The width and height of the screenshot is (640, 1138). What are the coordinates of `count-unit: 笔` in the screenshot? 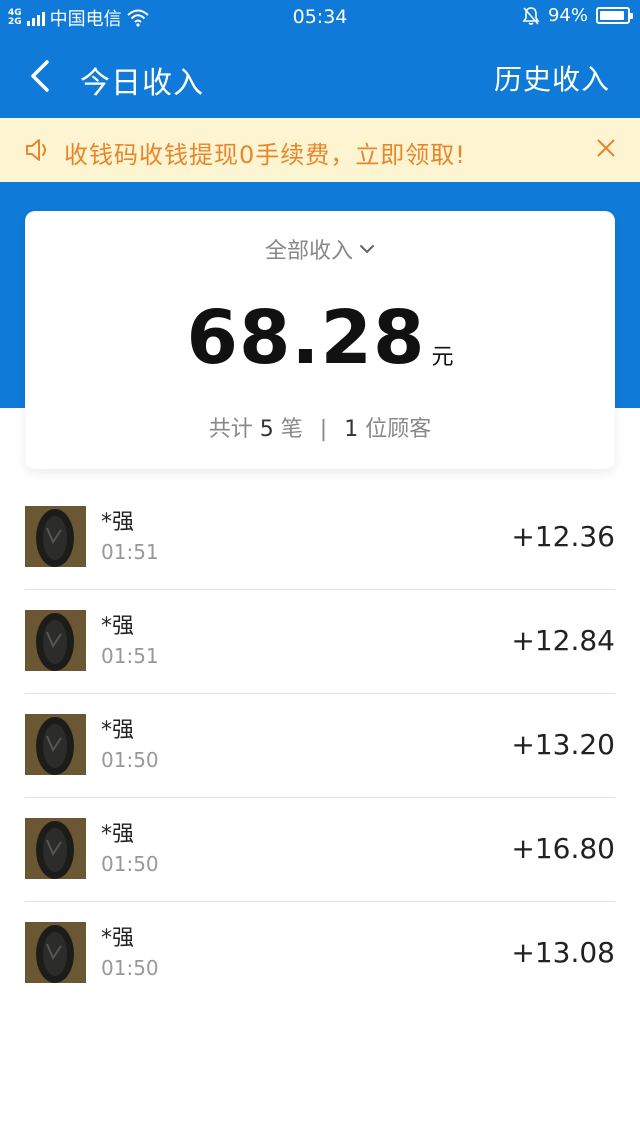 It's located at (291, 429).